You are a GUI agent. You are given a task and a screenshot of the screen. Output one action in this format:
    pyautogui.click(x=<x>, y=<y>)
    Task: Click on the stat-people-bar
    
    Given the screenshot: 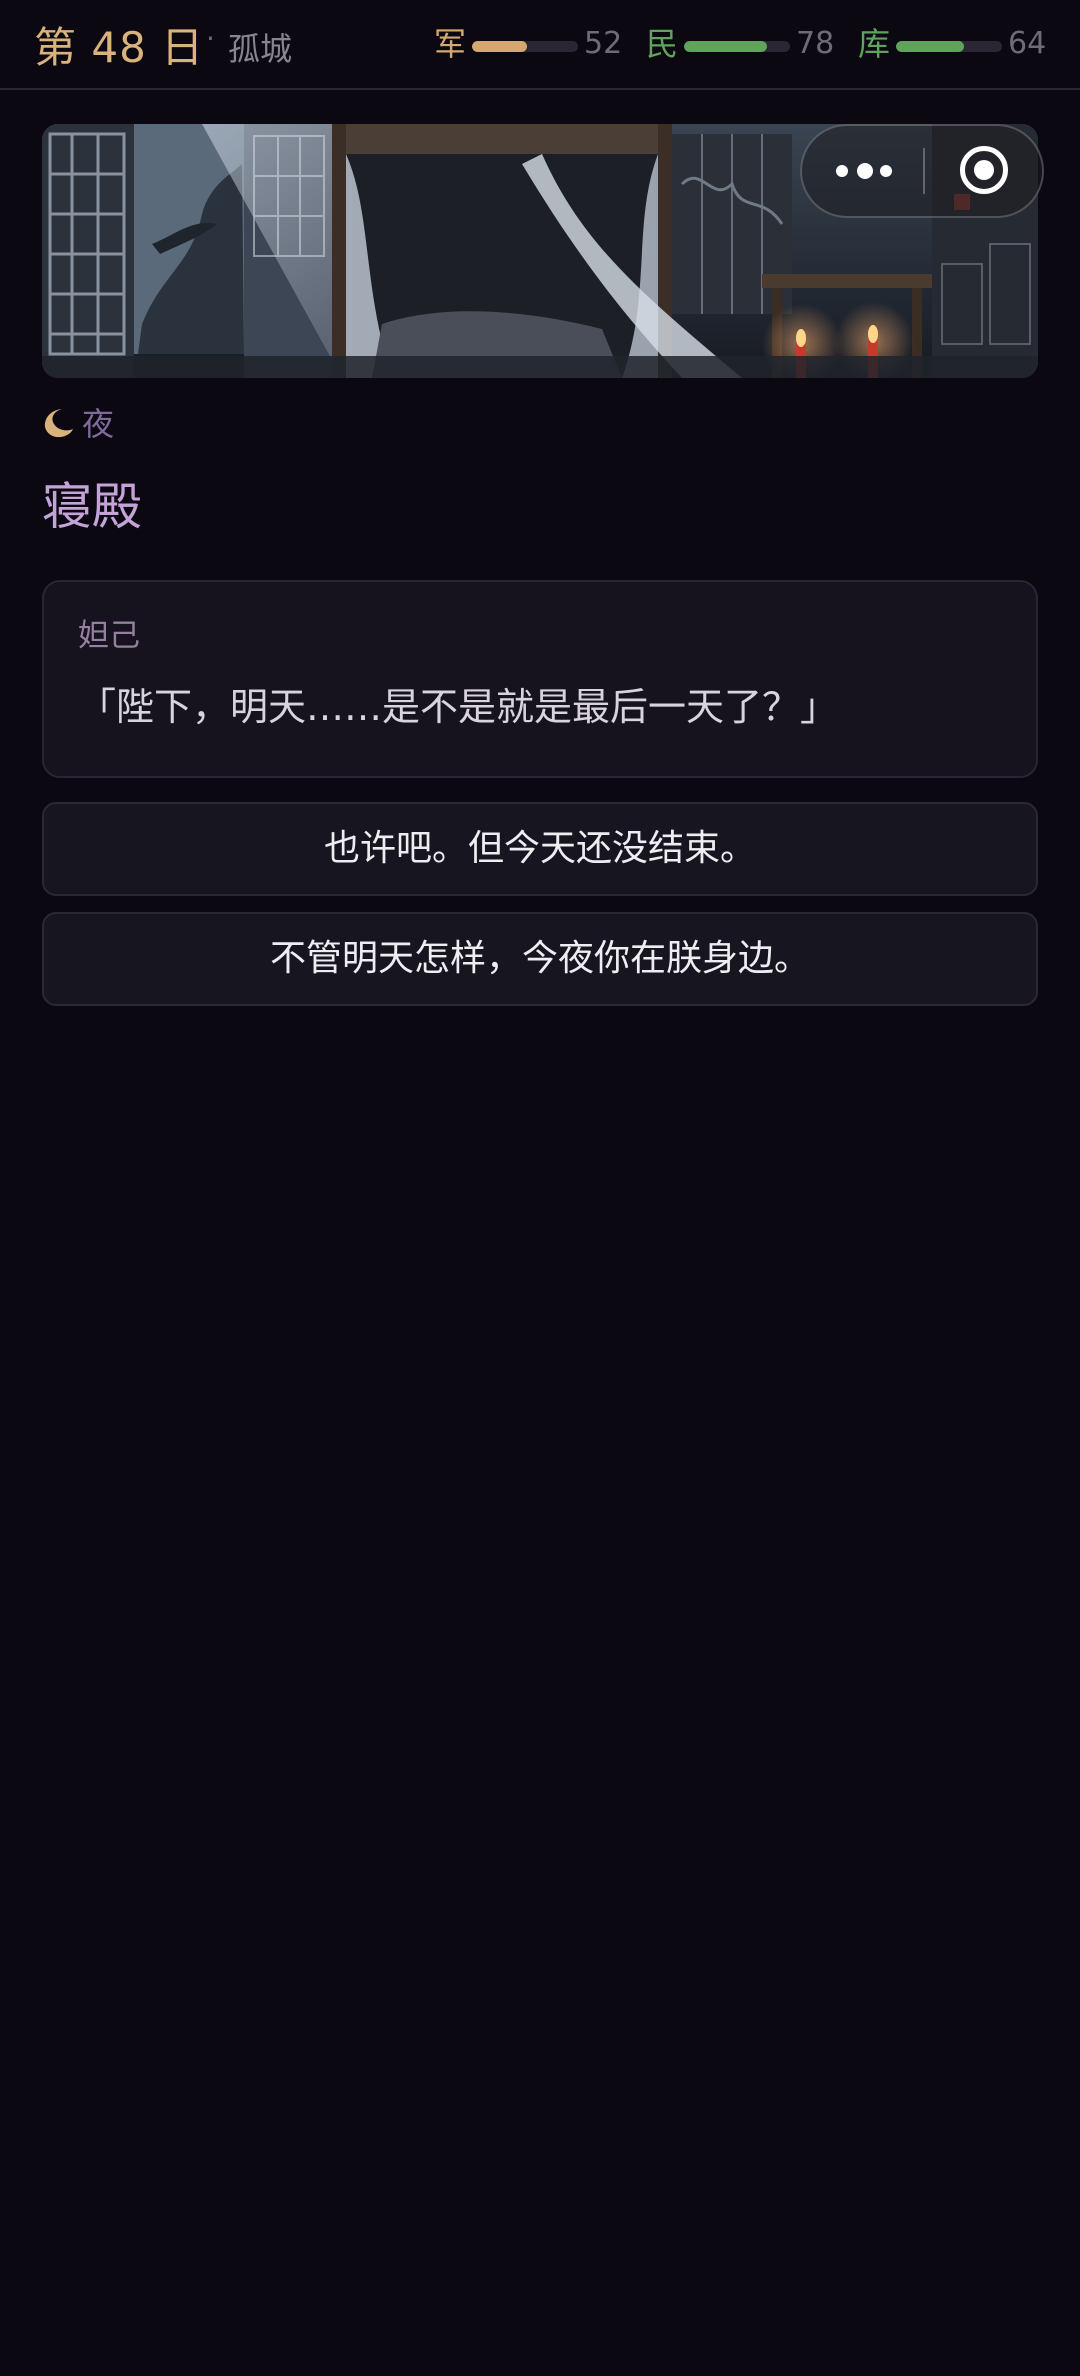 What is the action you would take?
    pyautogui.click(x=737, y=46)
    